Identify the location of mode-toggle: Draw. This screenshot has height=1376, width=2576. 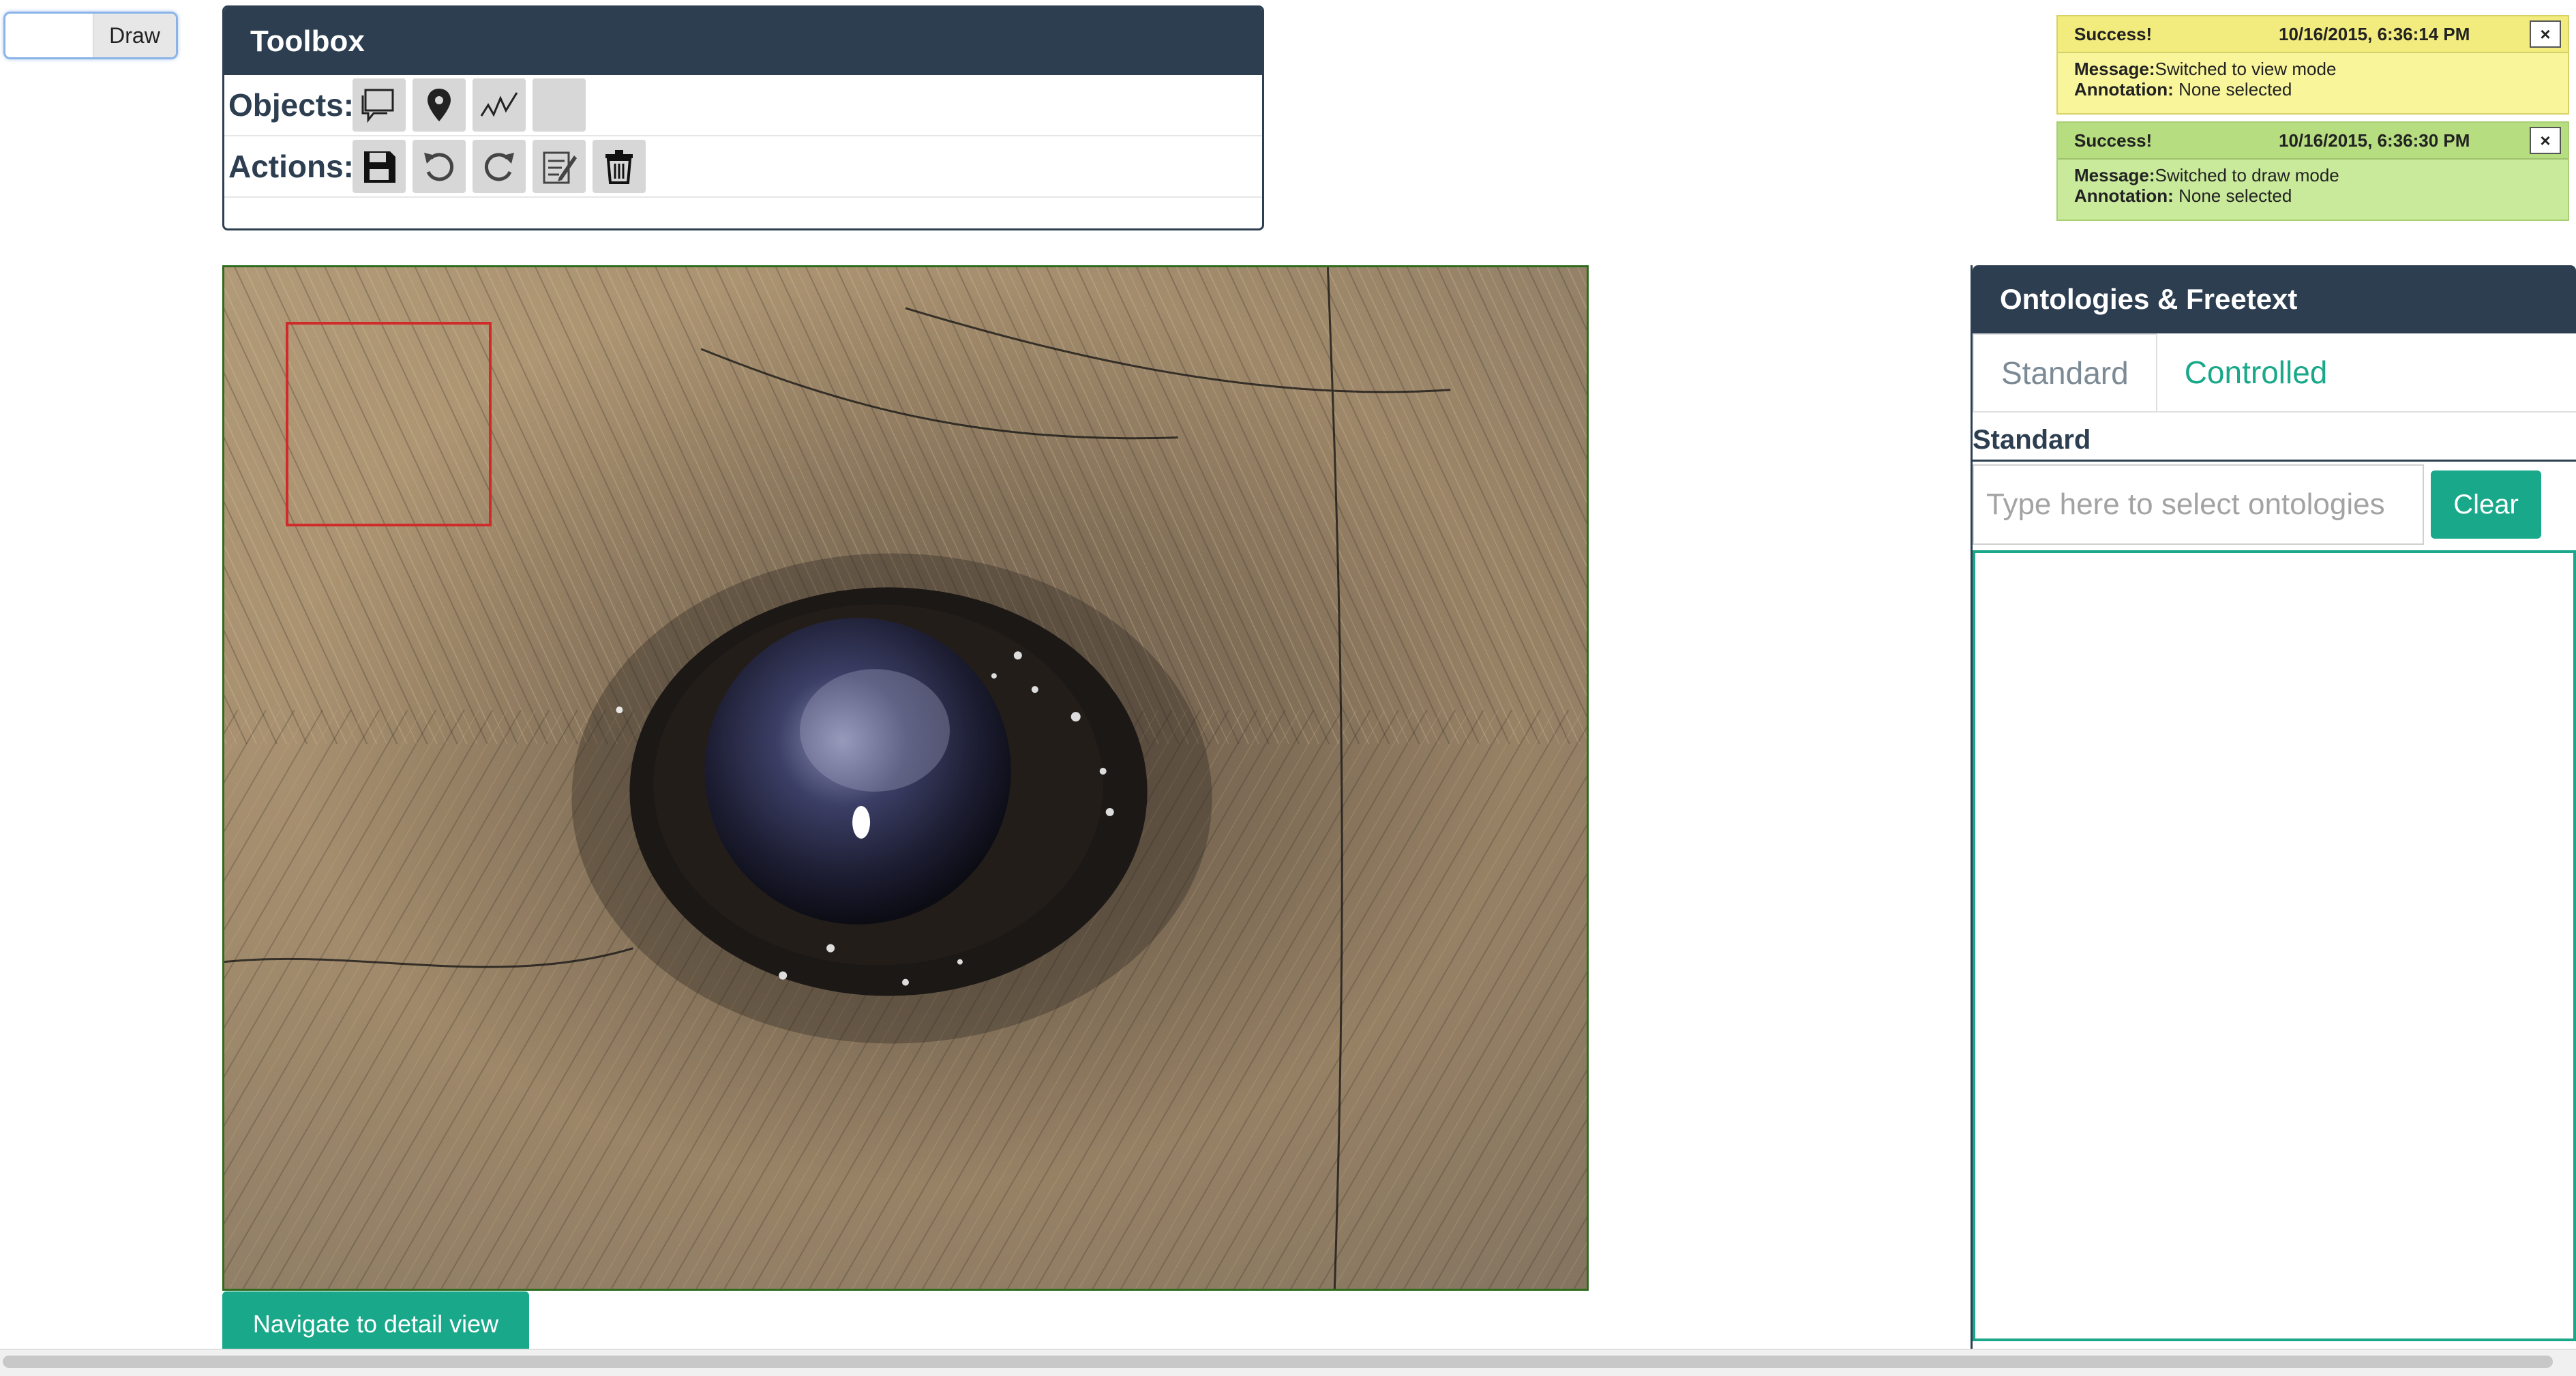
(90, 35).